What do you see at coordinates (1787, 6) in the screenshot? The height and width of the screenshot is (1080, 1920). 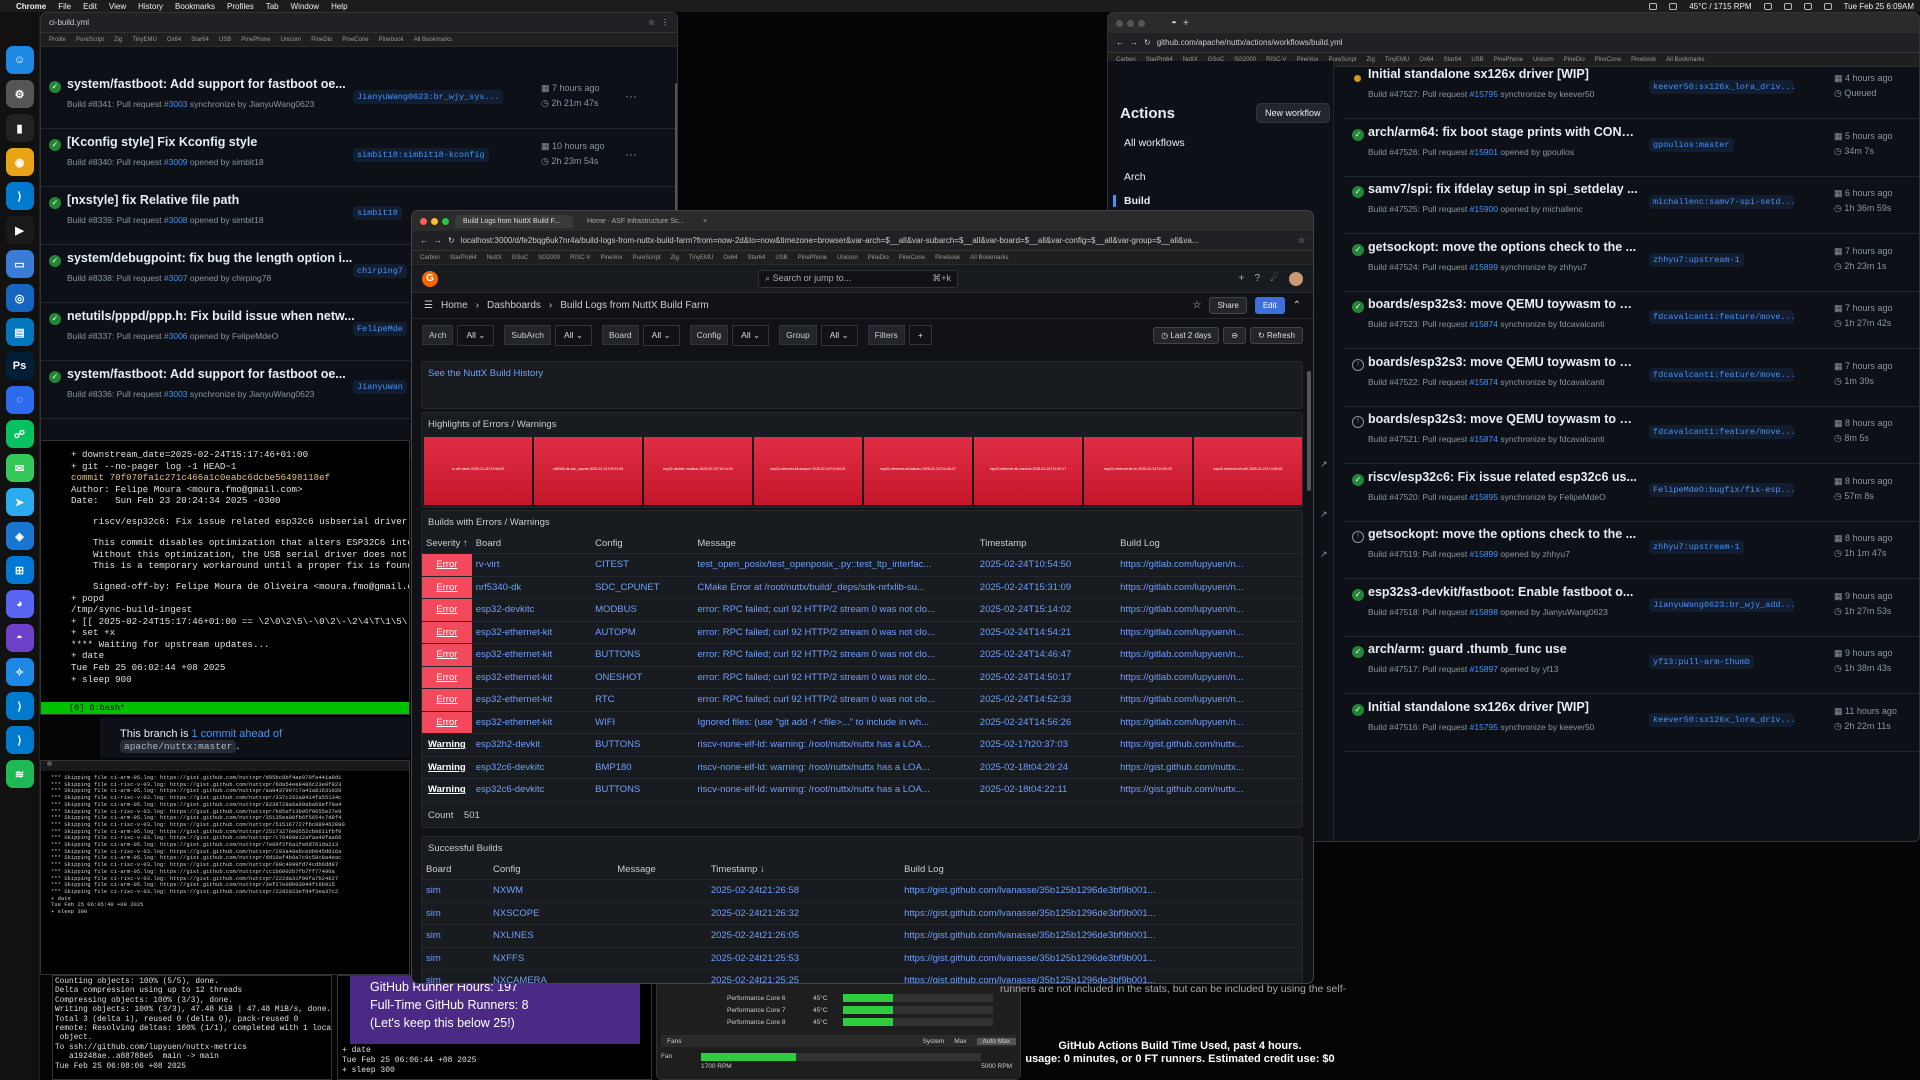 I see `wifi-icon` at bounding box center [1787, 6].